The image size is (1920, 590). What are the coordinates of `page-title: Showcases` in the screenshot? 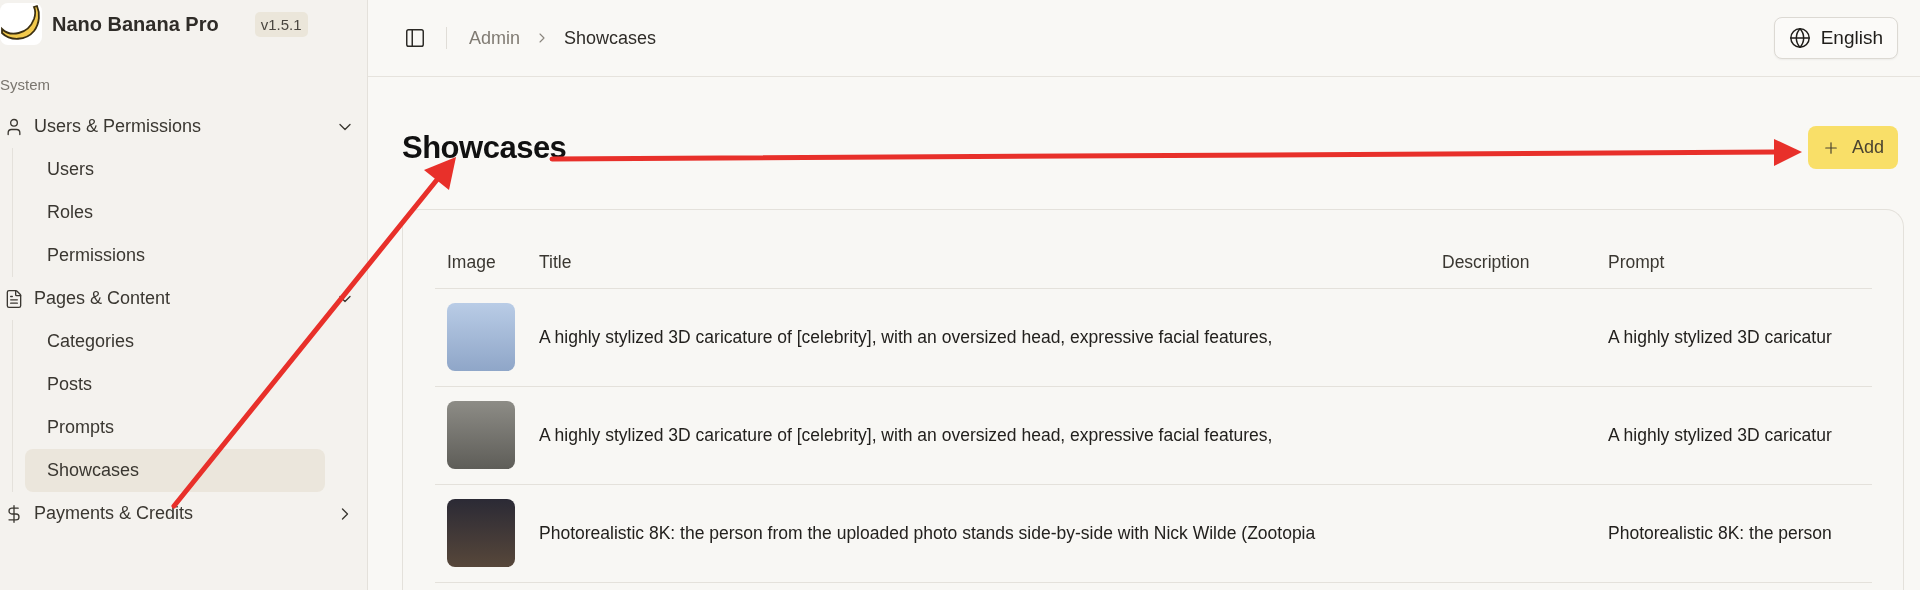 It's located at (484, 147).